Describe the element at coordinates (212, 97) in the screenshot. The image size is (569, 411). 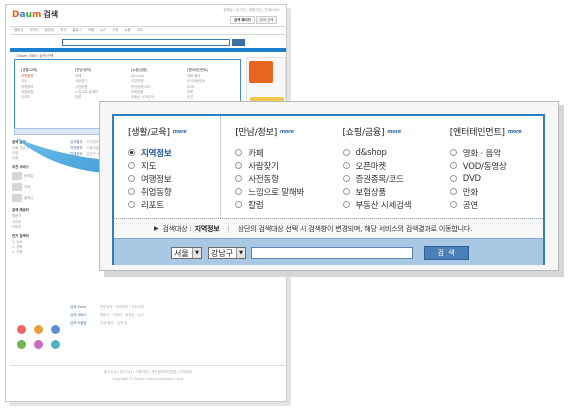
I see `bg-column-item: 공연` at that location.